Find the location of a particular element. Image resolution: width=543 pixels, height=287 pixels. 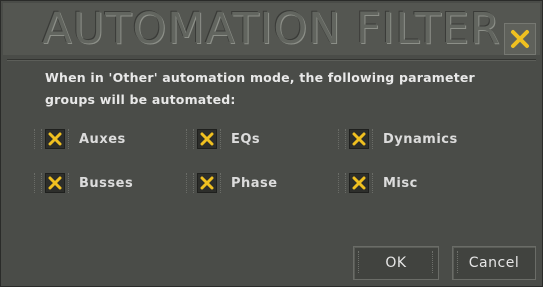

option-phase: Phase is located at coordinates (232, 183).